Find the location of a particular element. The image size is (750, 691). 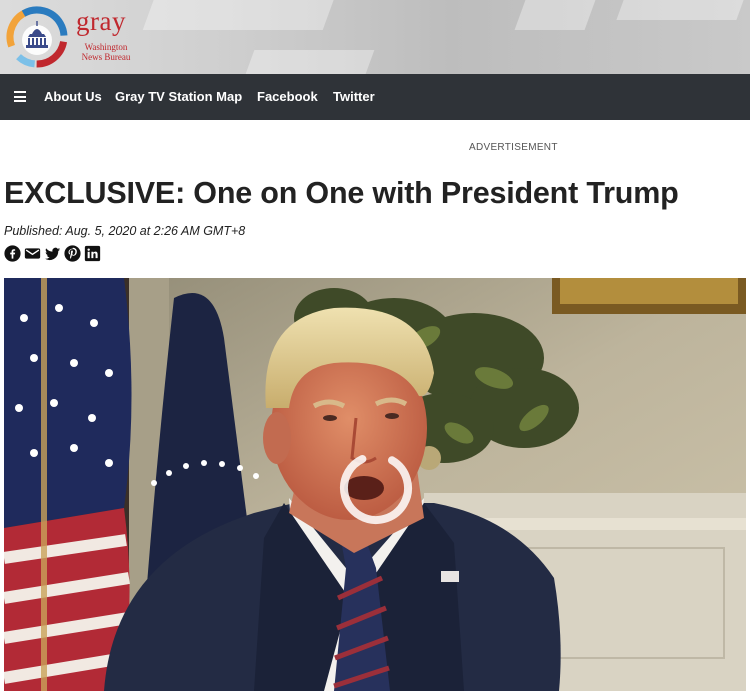

twitter-icon is located at coordinates (52, 253).